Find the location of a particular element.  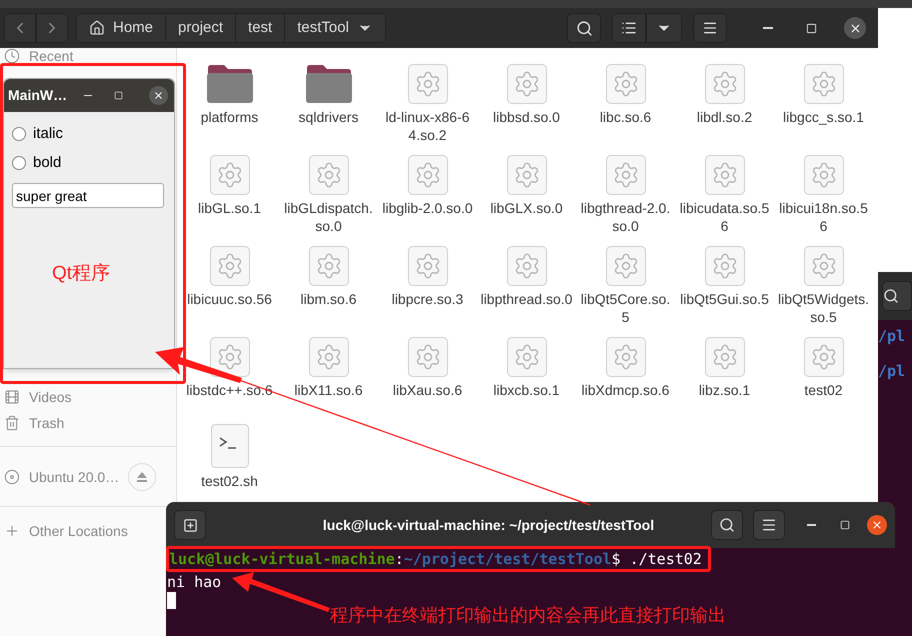

eject-icon is located at coordinates (142, 477).